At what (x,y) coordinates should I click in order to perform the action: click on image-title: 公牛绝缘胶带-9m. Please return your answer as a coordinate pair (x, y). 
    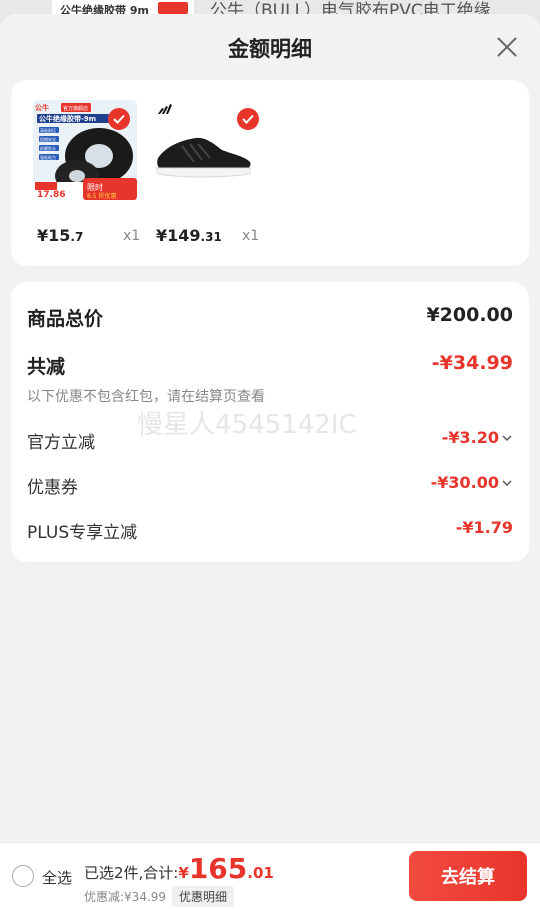
    Looking at the image, I should click on (67, 118).